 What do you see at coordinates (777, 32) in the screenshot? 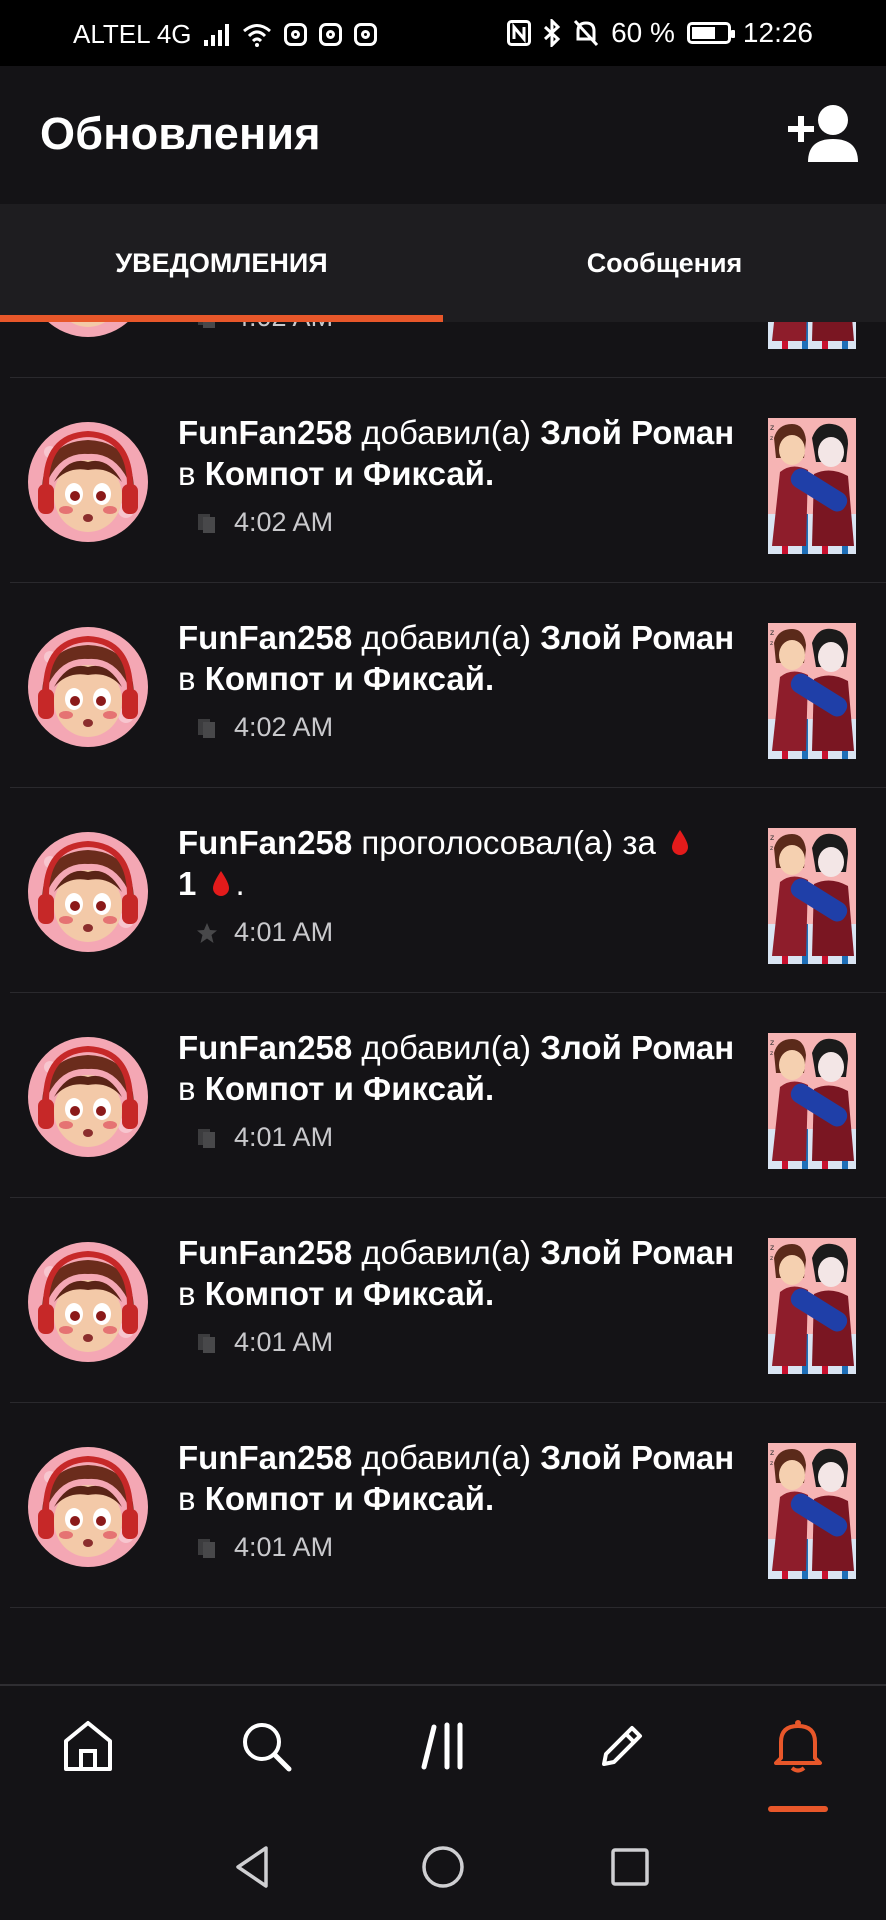
I see `clock: 12:26` at bounding box center [777, 32].